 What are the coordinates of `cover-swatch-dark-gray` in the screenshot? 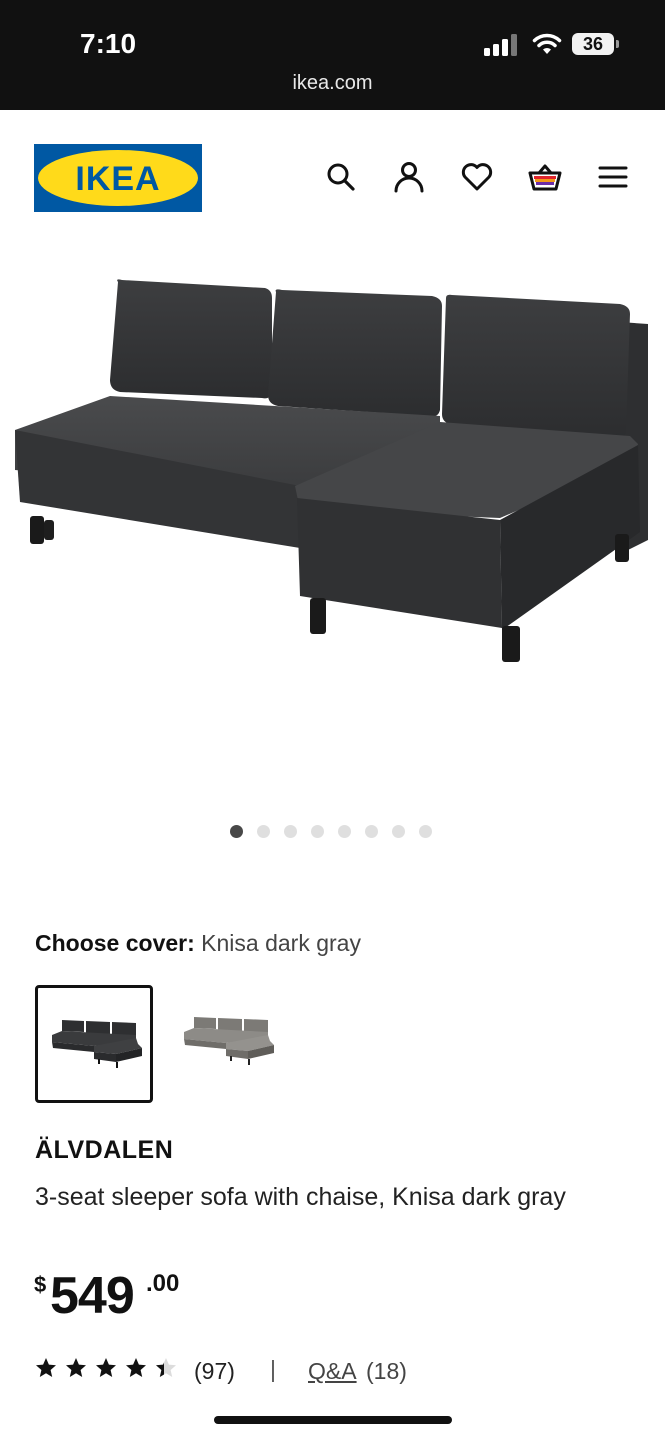 It's located at (94, 1044).